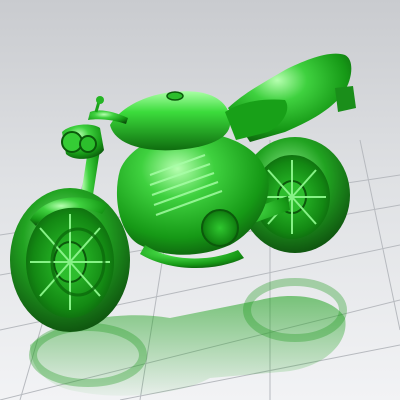 The height and width of the screenshot is (400, 400). What do you see at coordinates (72, 142) in the screenshot?
I see `headlight` at bounding box center [72, 142].